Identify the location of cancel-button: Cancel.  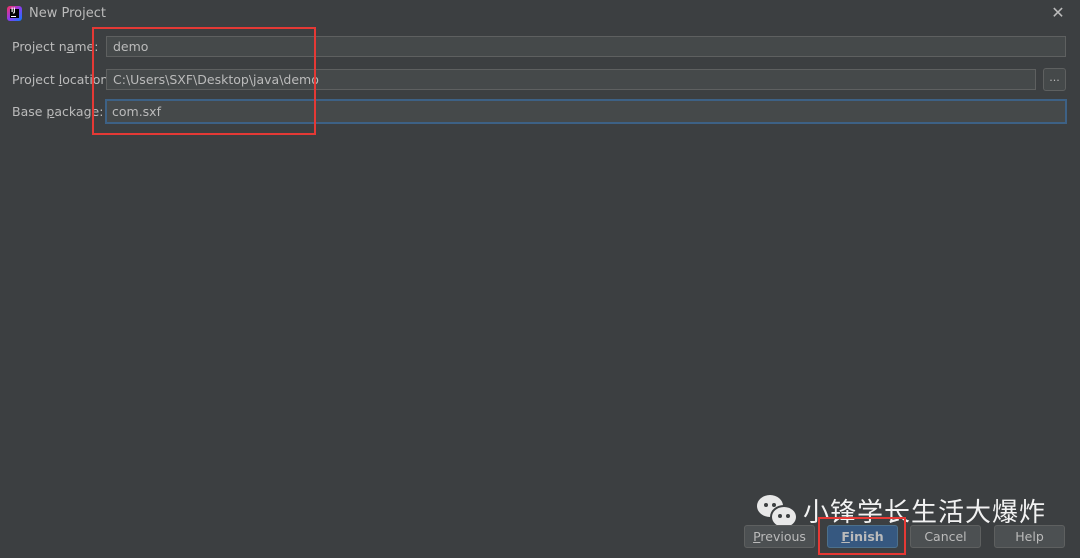
(945, 536).